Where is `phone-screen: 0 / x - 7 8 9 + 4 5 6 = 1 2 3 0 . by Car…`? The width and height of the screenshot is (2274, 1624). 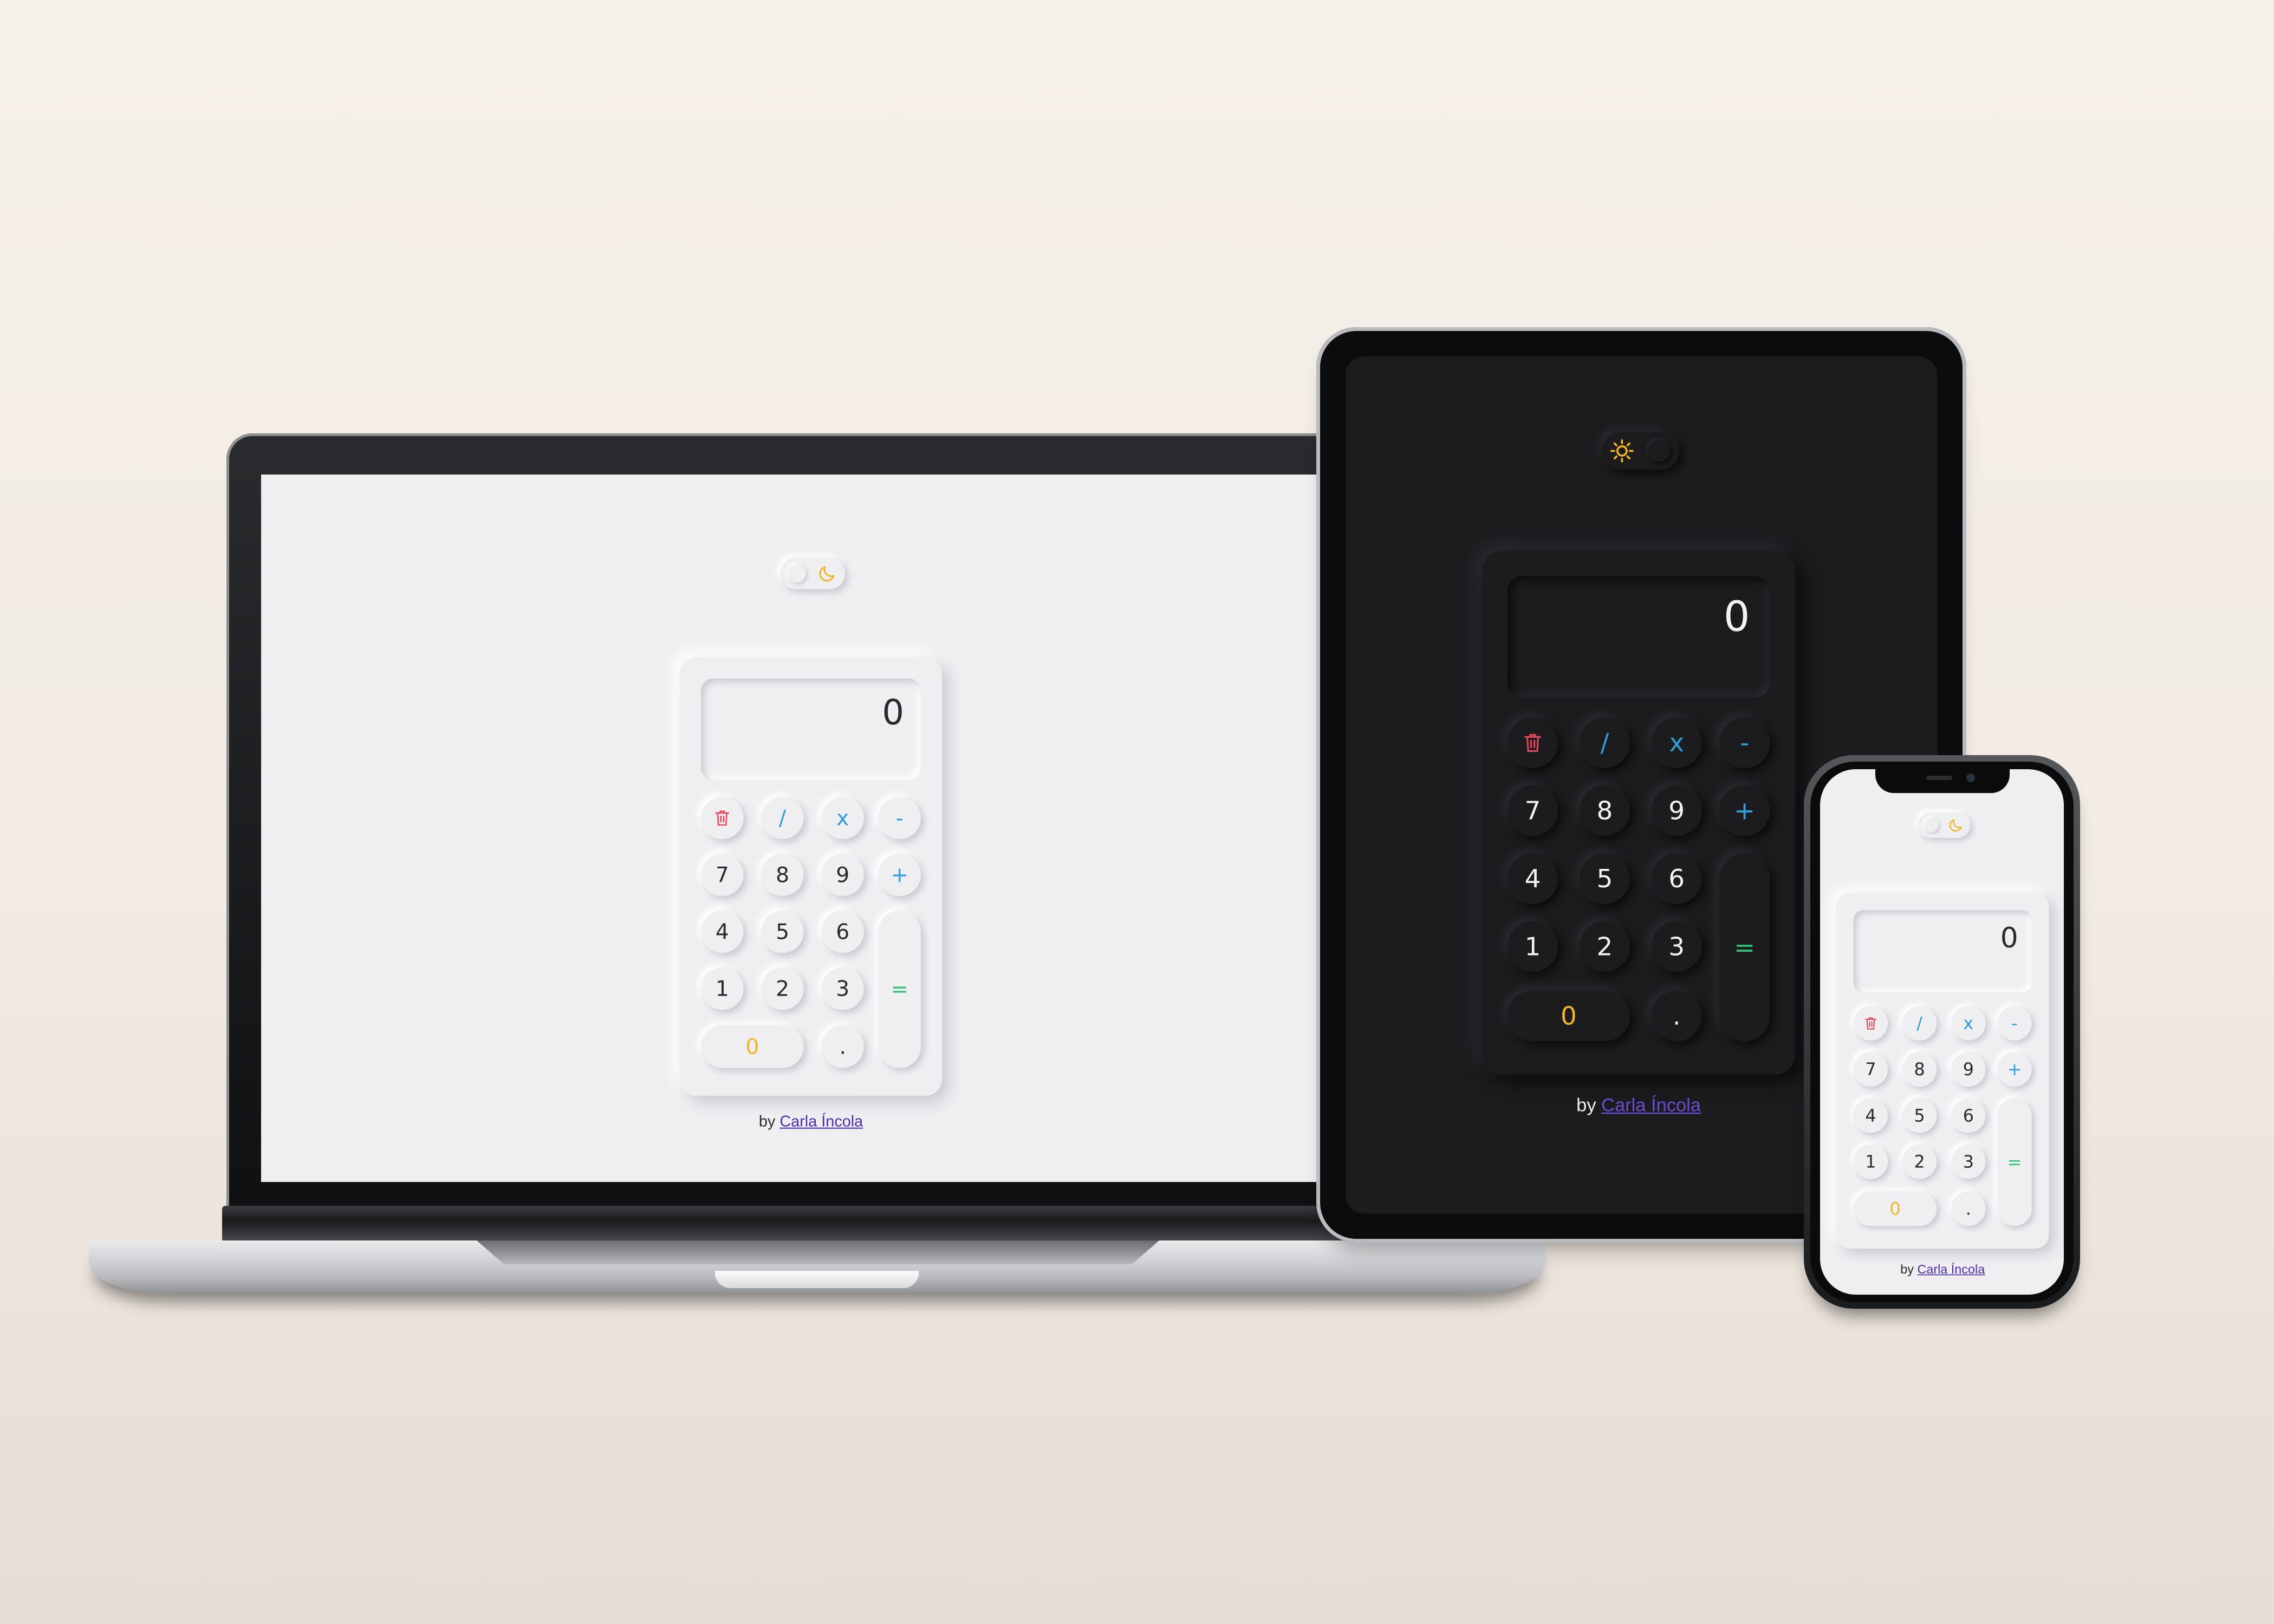
phone-screen: 0 / x - 7 8 9 + 4 5 6 = 1 2 3 0 . by Car… is located at coordinates (1942, 1032).